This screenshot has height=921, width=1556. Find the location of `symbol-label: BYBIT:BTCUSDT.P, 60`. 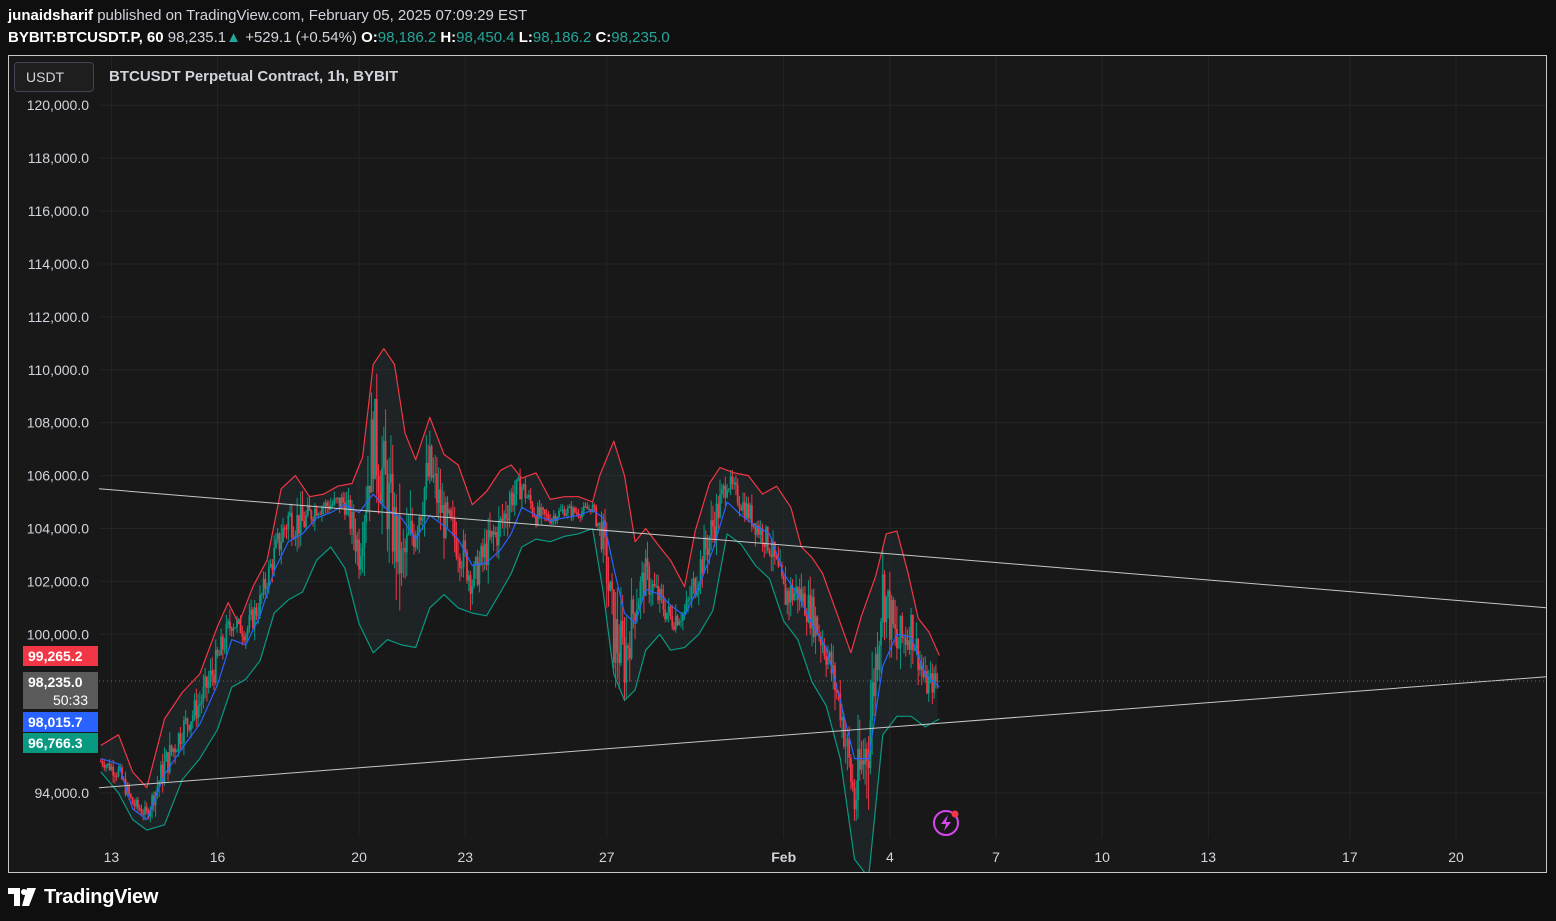

symbol-label: BYBIT:BTCUSDT.P, 60 is located at coordinates (86, 37).